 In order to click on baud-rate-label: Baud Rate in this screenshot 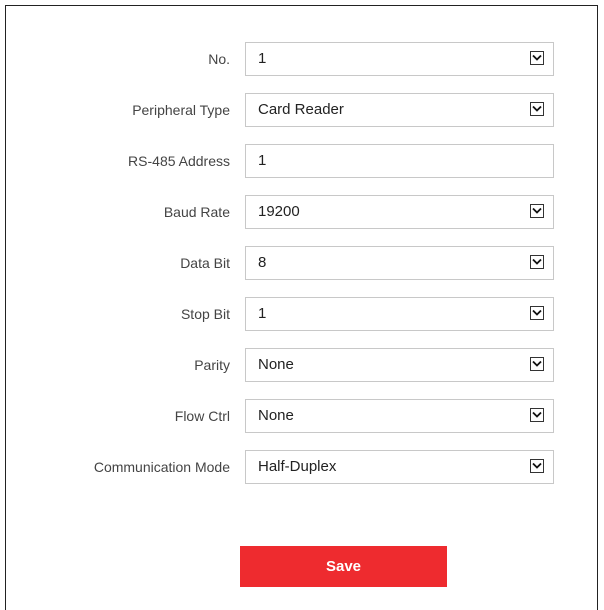, I will do `click(196, 212)`.